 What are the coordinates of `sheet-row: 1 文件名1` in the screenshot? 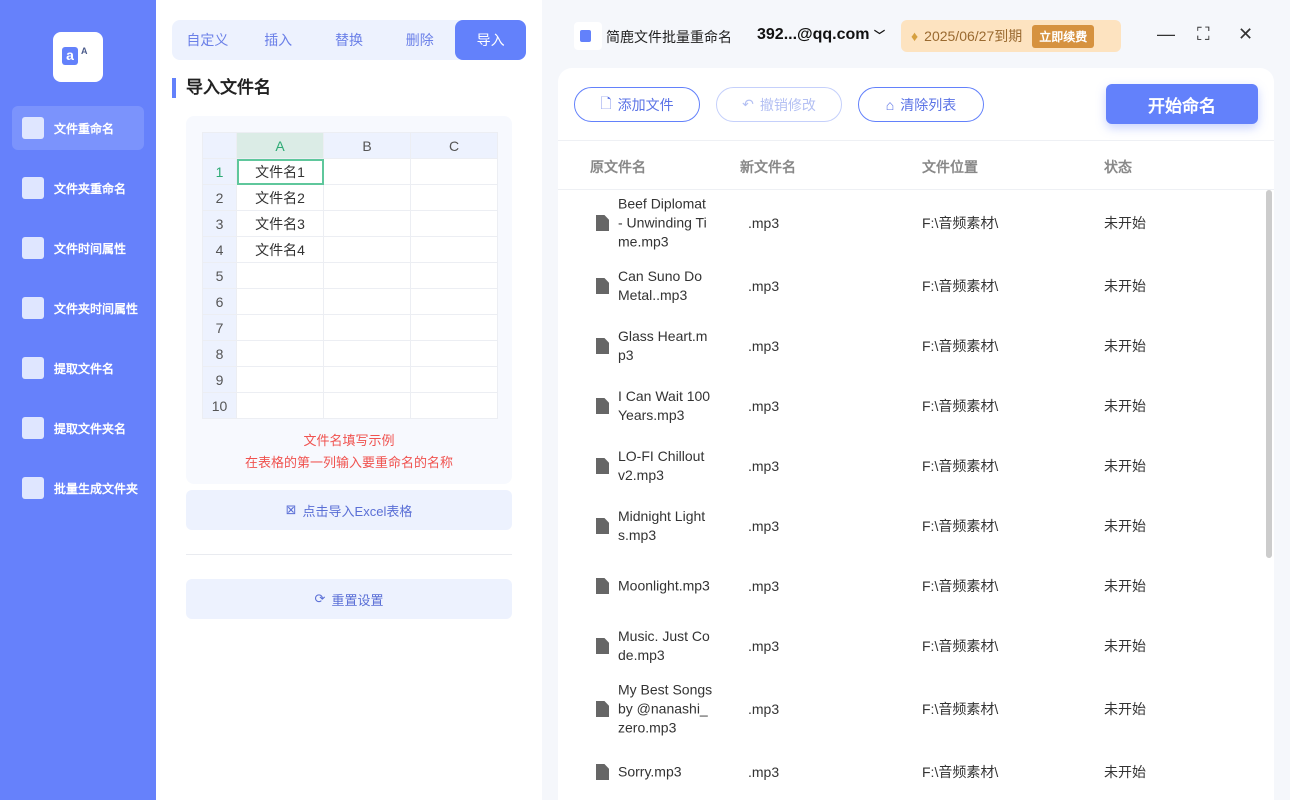 It's located at (350, 171).